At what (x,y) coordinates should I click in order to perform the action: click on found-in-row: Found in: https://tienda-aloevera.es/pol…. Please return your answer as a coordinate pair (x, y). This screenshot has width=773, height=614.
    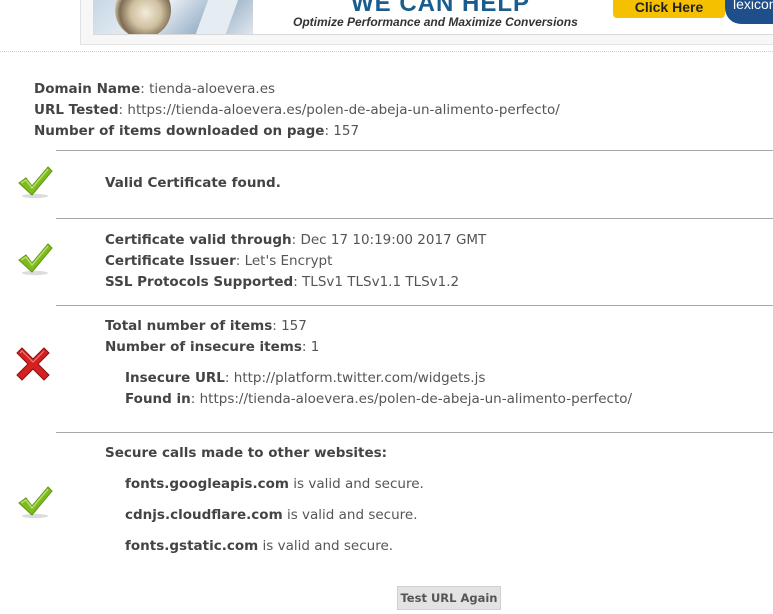
    Looking at the image, I should click on (379, 399).